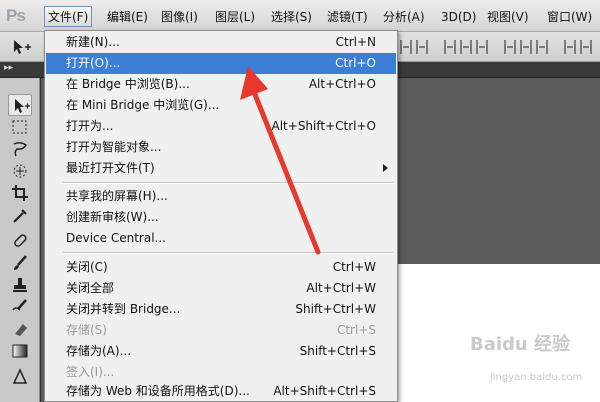 This screenshot has width=600, height=402. What do you see at coordinates (221, 63) in the screenshot?
I see `menu-item-open: 打开(O)... Ctrl+O` at bounding box center [221, 63].